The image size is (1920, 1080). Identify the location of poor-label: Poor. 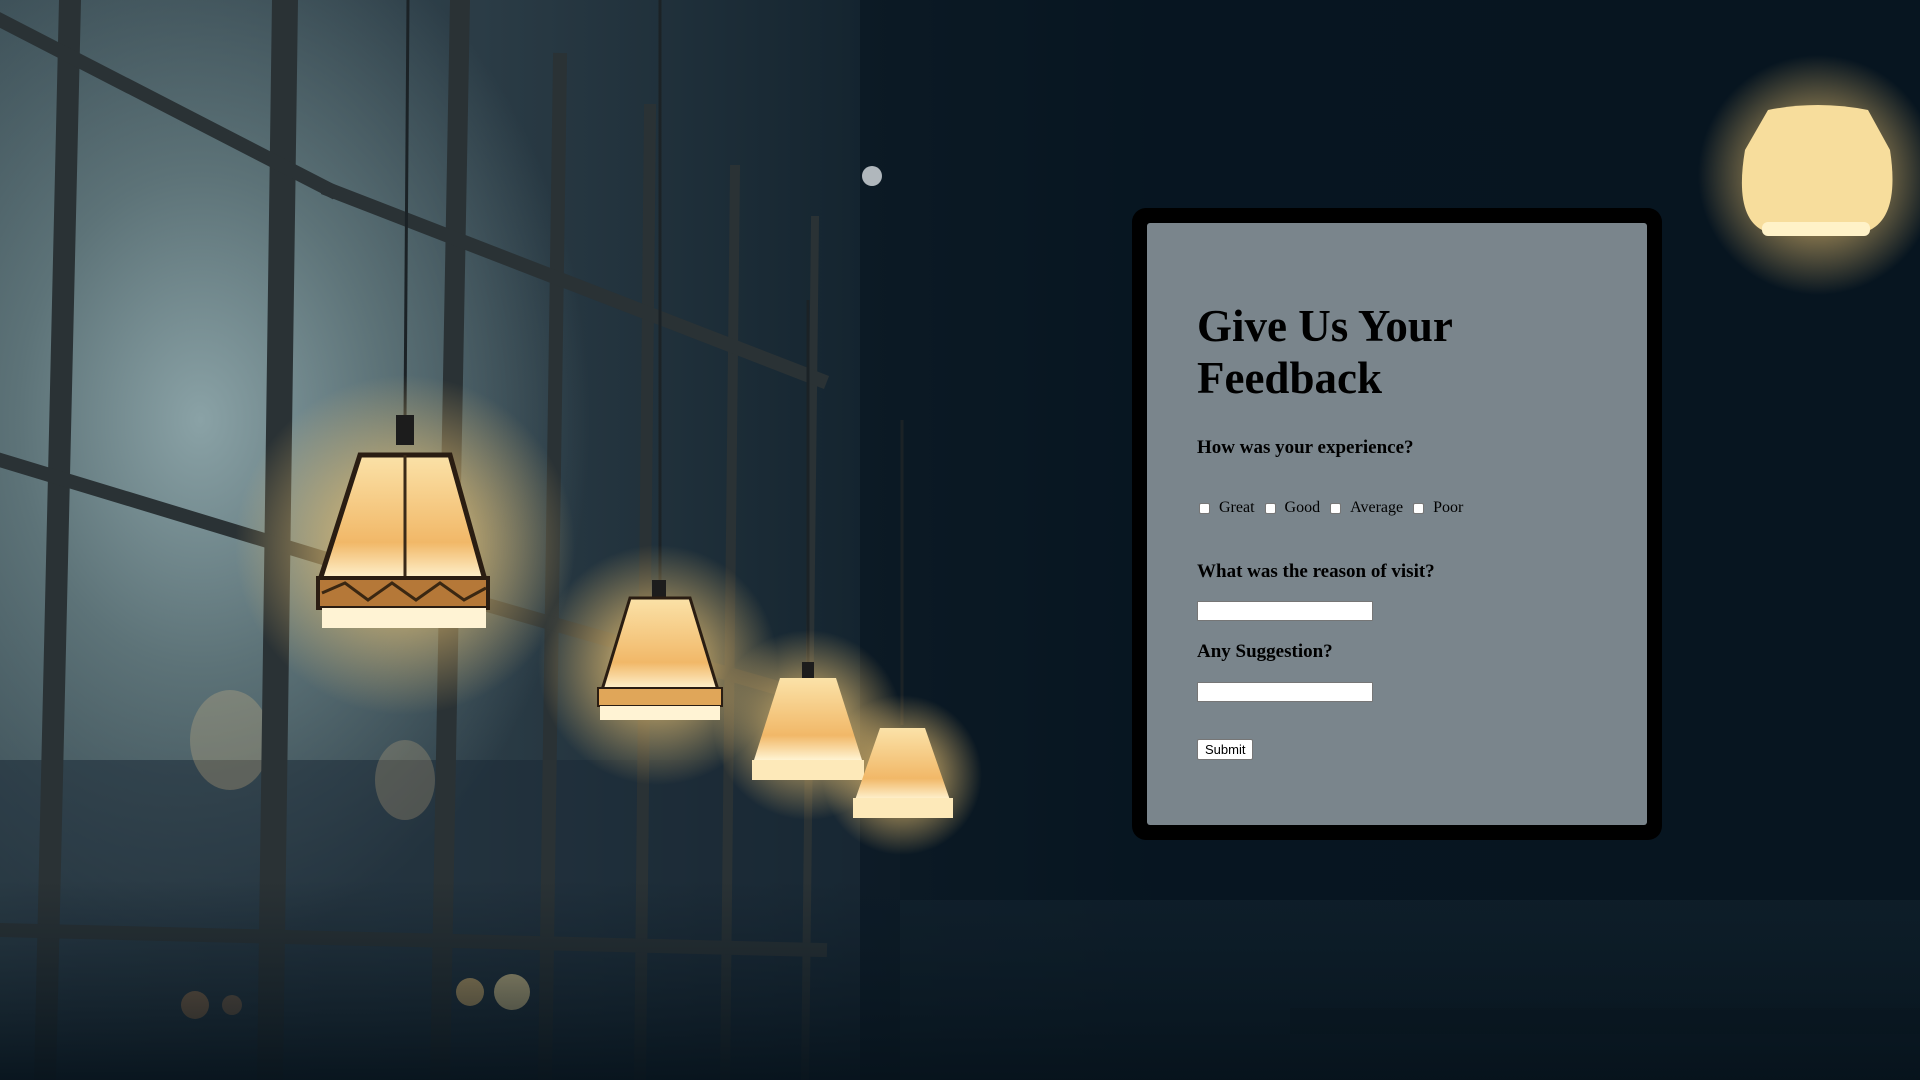
(1448, 507).